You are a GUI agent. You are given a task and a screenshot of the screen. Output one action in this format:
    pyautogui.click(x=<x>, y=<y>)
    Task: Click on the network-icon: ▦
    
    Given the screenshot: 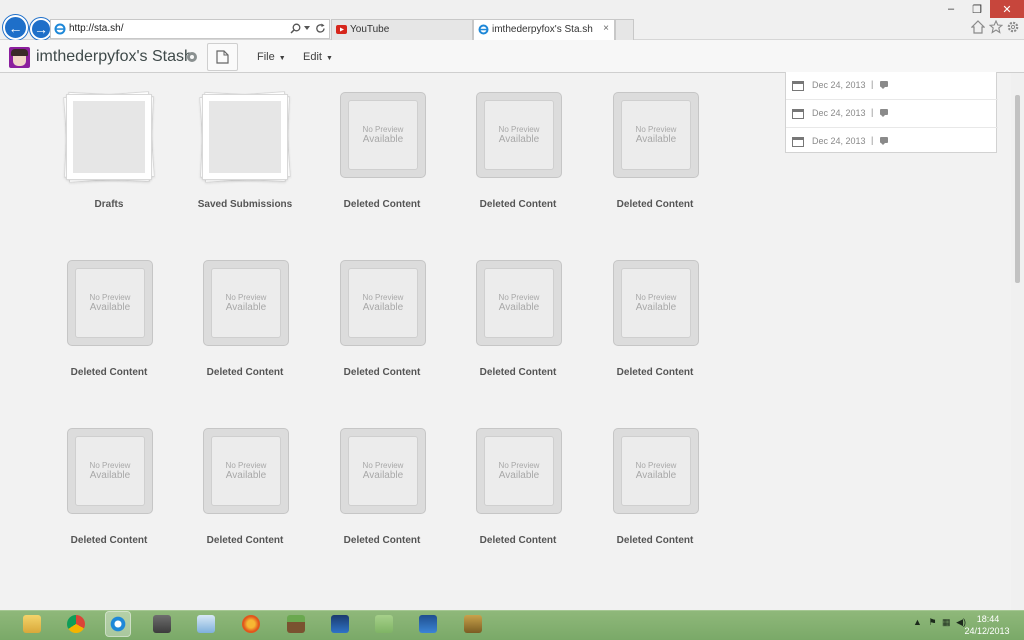 What is the action you would take?
    pyautogui.click(x=946, y=622)
    